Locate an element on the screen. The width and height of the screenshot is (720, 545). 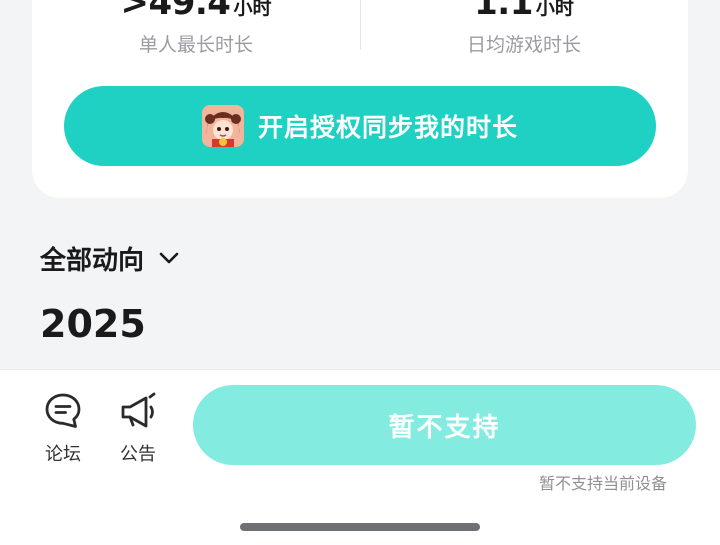
daily-avg-value-row: 1.1 小时 is located at coordinates (524, 11).